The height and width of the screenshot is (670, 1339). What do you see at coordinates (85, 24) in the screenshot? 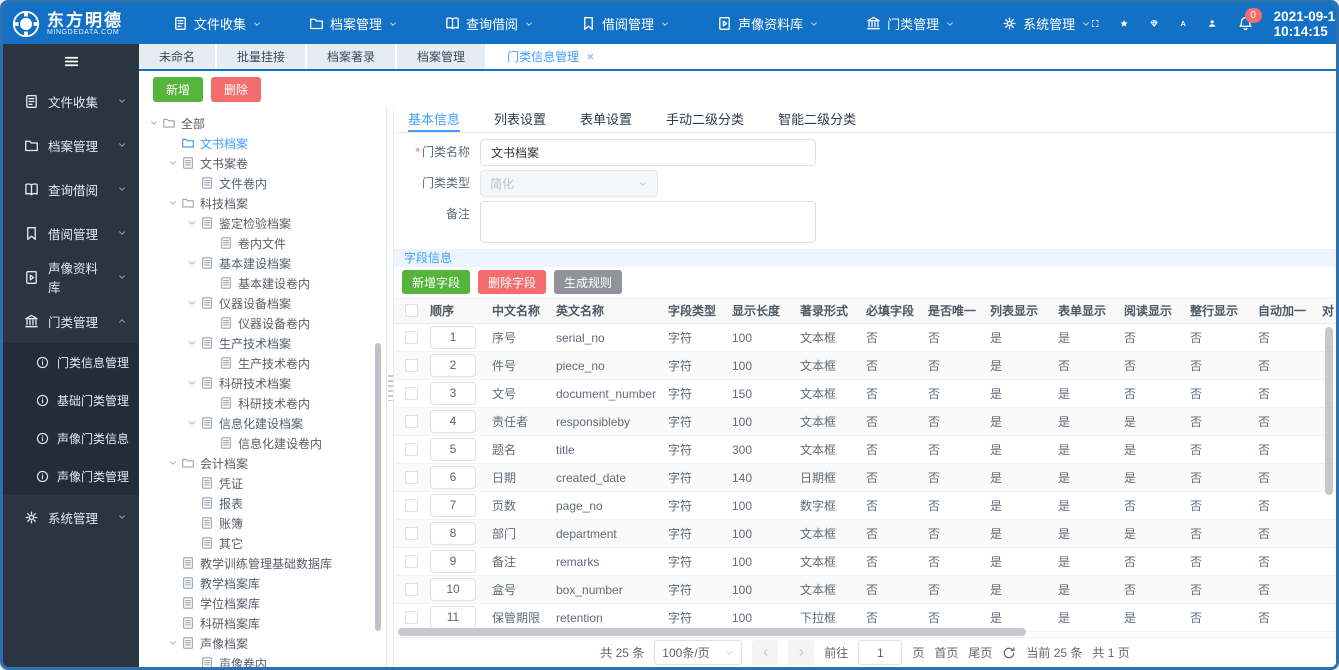
I see `logo: 东方明德 MINGDEDATA.COM` at bounding box center [85, 24].